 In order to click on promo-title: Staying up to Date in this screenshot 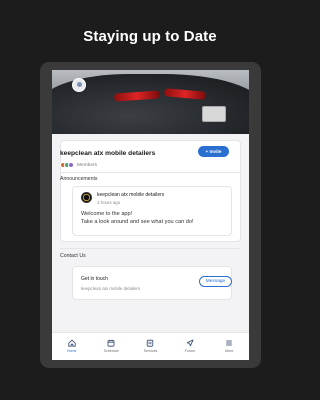, I will do `click(150, 36)`.